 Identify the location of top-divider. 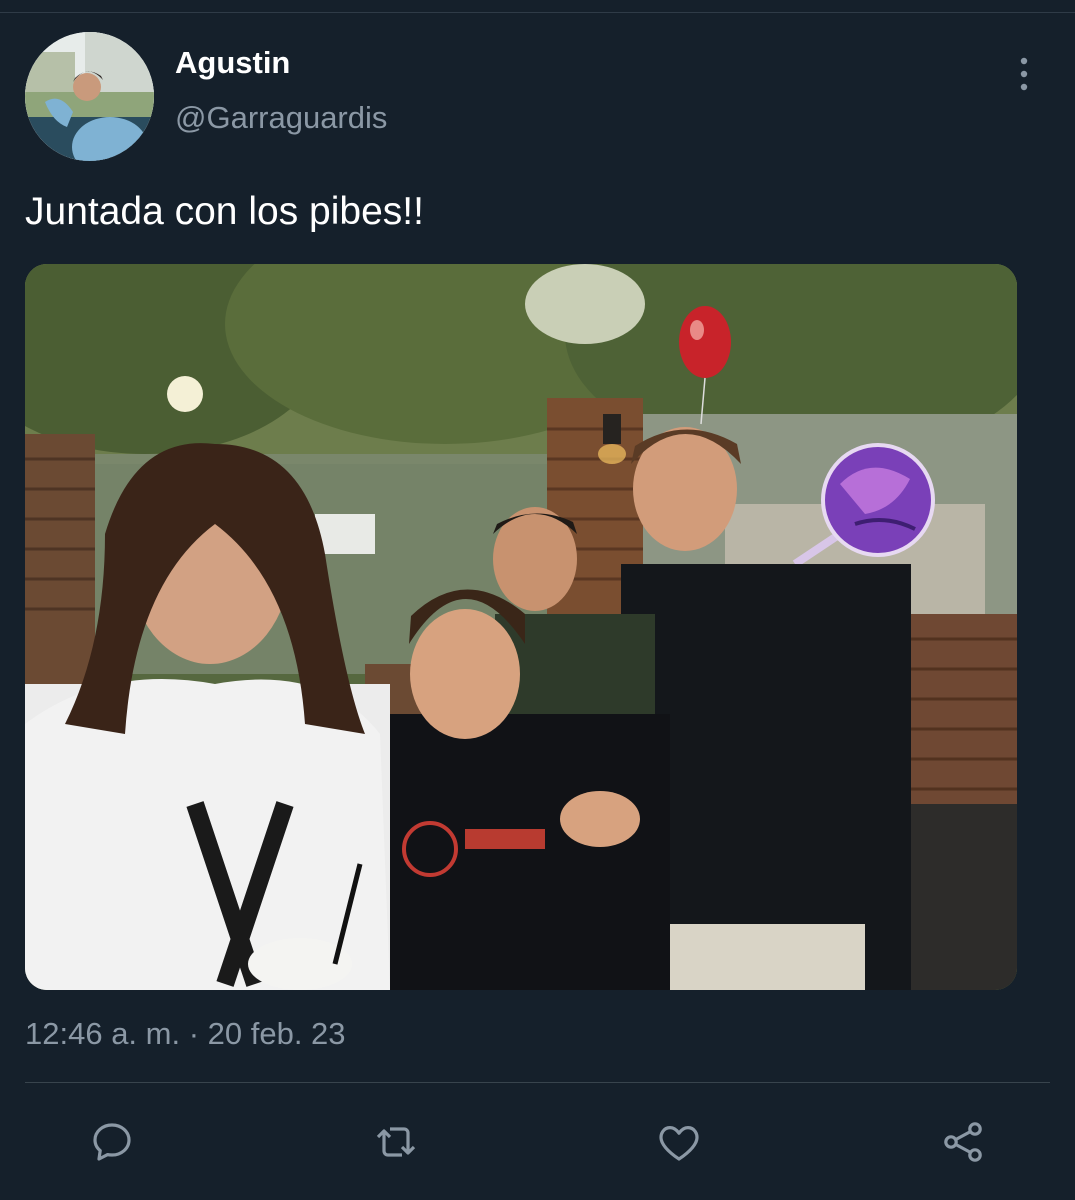
(537, 12).